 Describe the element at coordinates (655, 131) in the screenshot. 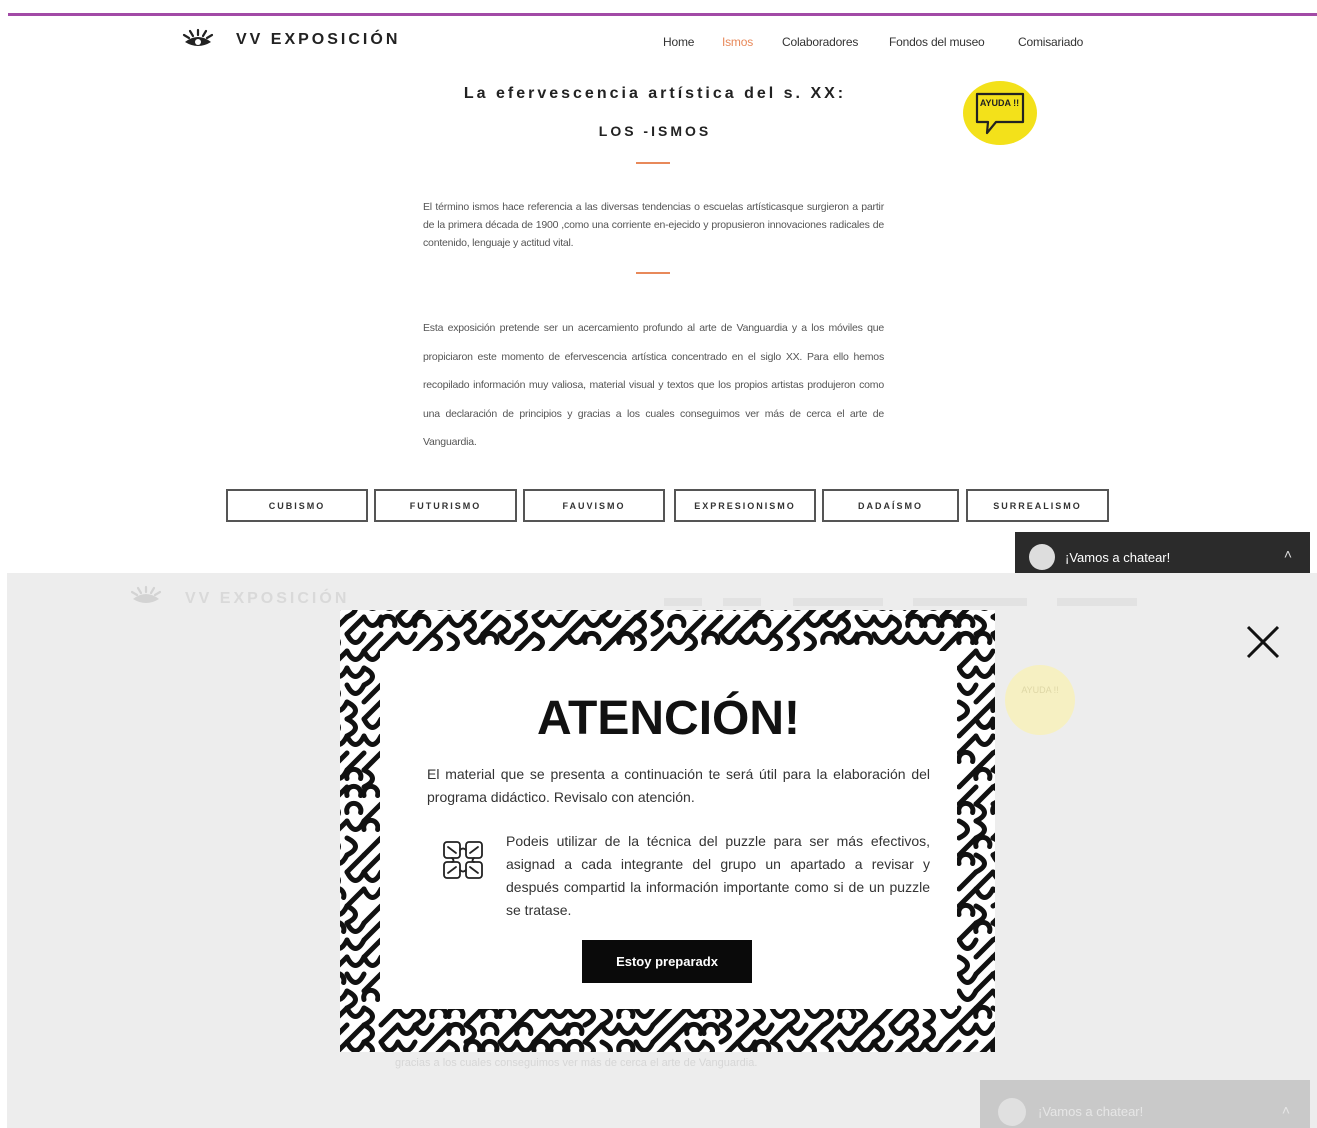

I see `page-subtitle: LOS -ISMOS` at that location.